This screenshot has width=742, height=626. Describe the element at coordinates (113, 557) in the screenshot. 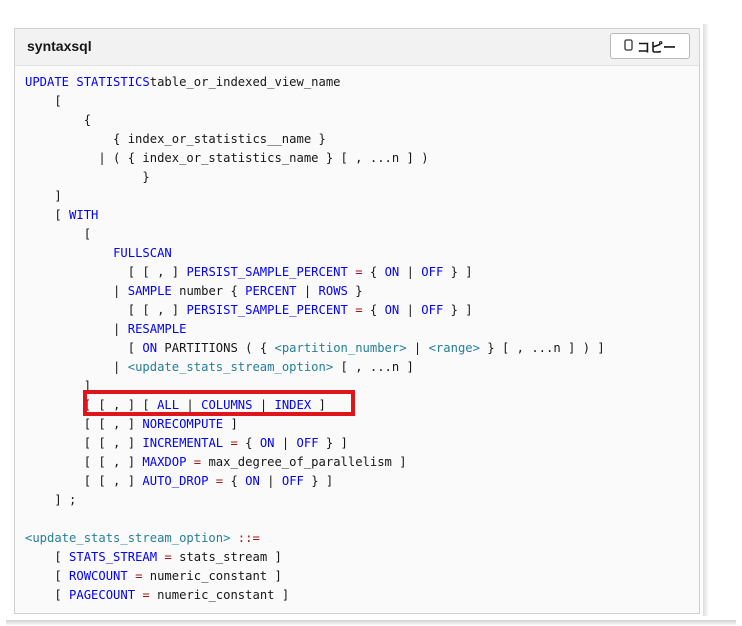

I see `code-token: STATS_STREAM` at that location.